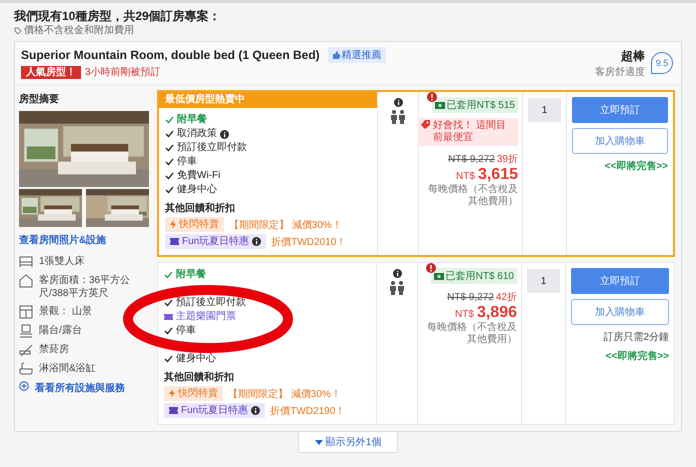  What do you see at coordinates (85, 240) in the screenshot?
I see `photos-link: 查看房間照片&設施` at bounding box center [85, 240].